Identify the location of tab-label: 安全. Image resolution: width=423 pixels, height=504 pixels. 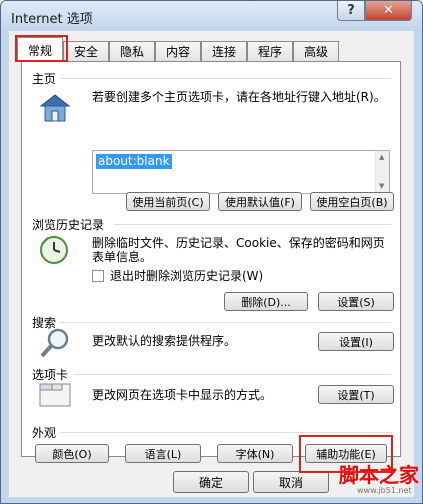
(85, 52).